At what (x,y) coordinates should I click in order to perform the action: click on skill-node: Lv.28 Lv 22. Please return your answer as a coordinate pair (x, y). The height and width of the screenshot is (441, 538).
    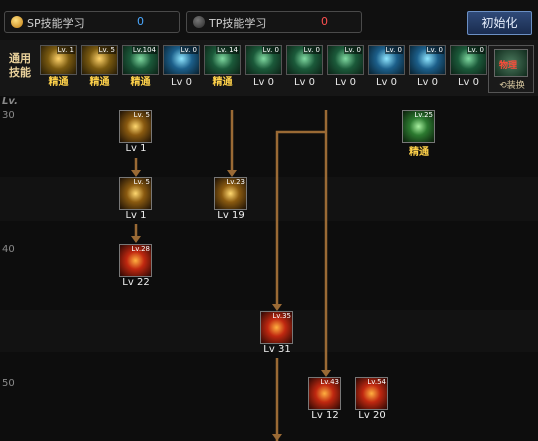
    Looking at the image, I should click on (137, 269).